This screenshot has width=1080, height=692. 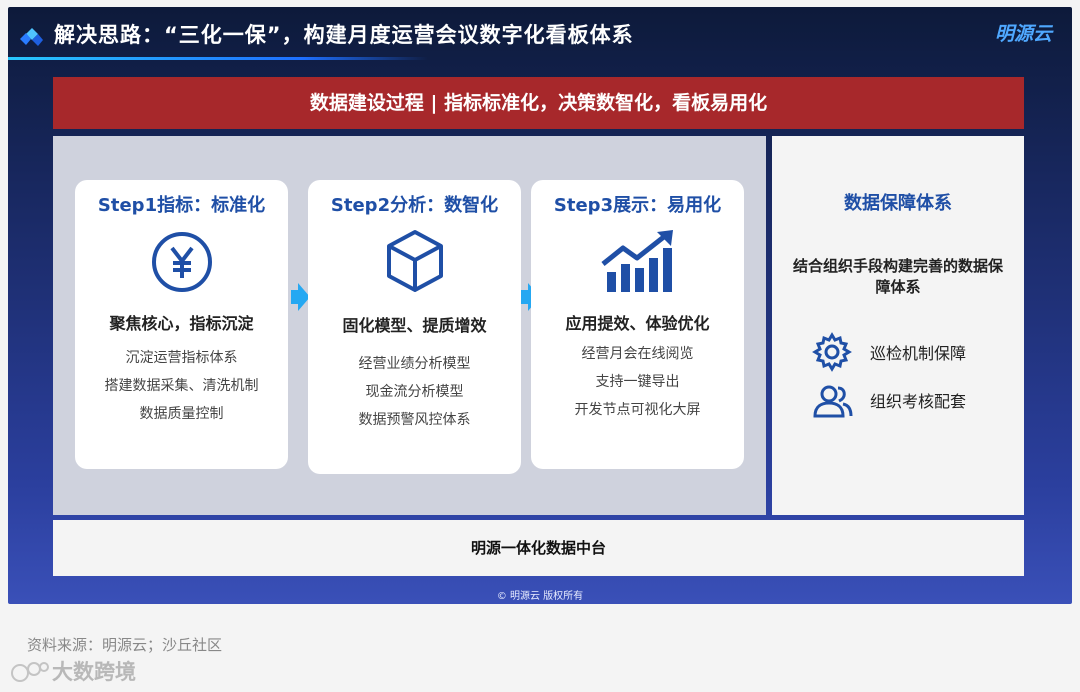 What do you see at coordinates (897, 276) in the screenshot?
I see `guarantee-desc: 结合组织手段构建完善的数据保障体系` at bounding box center [897, 276].